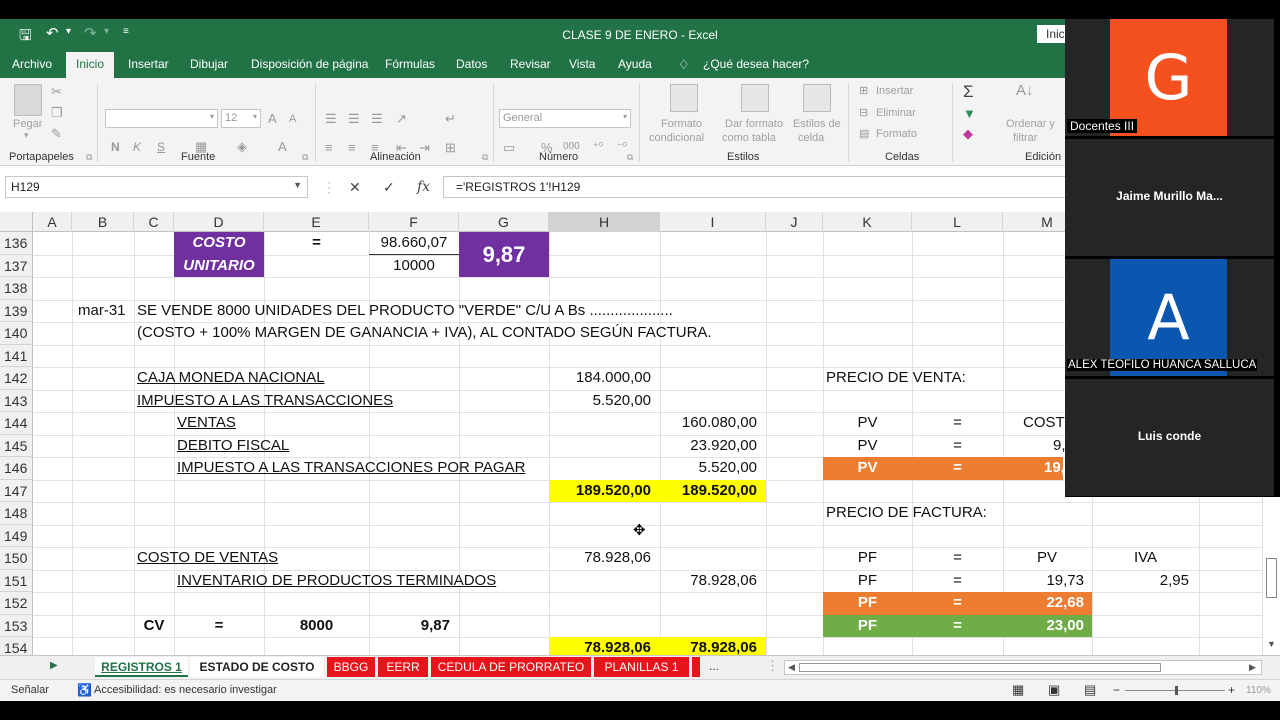 Image resolution: width=1280 pixels, height=720 pixels. I want to click on cell-i154: 78.928,06, so click(708, 646).